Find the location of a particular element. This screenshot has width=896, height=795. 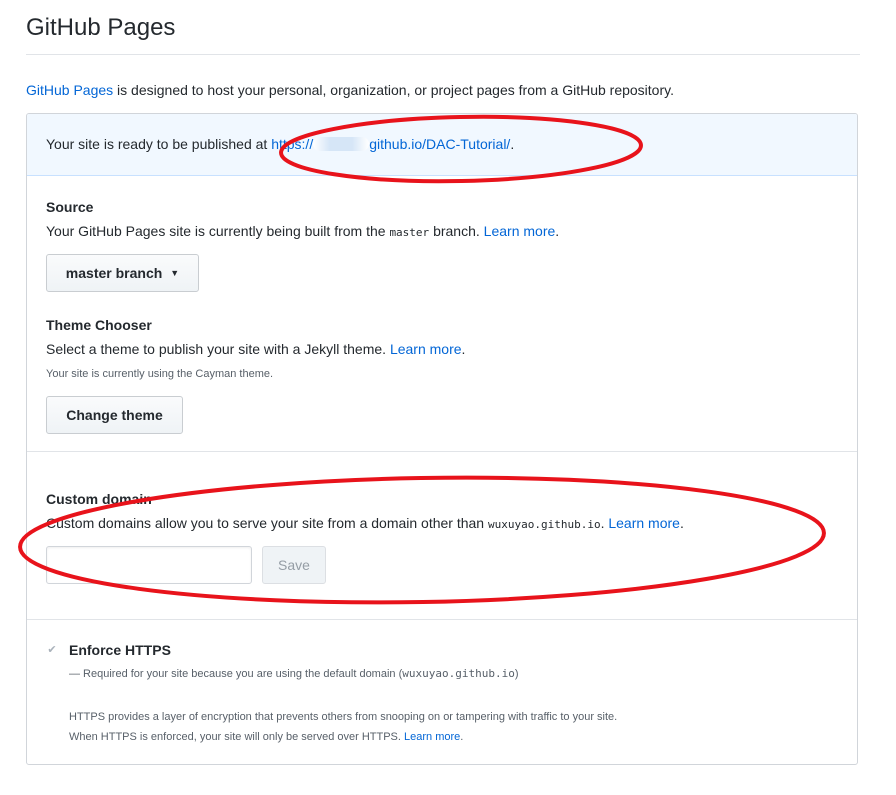

theme-name: Cayman is located at coordinates (216, 374).